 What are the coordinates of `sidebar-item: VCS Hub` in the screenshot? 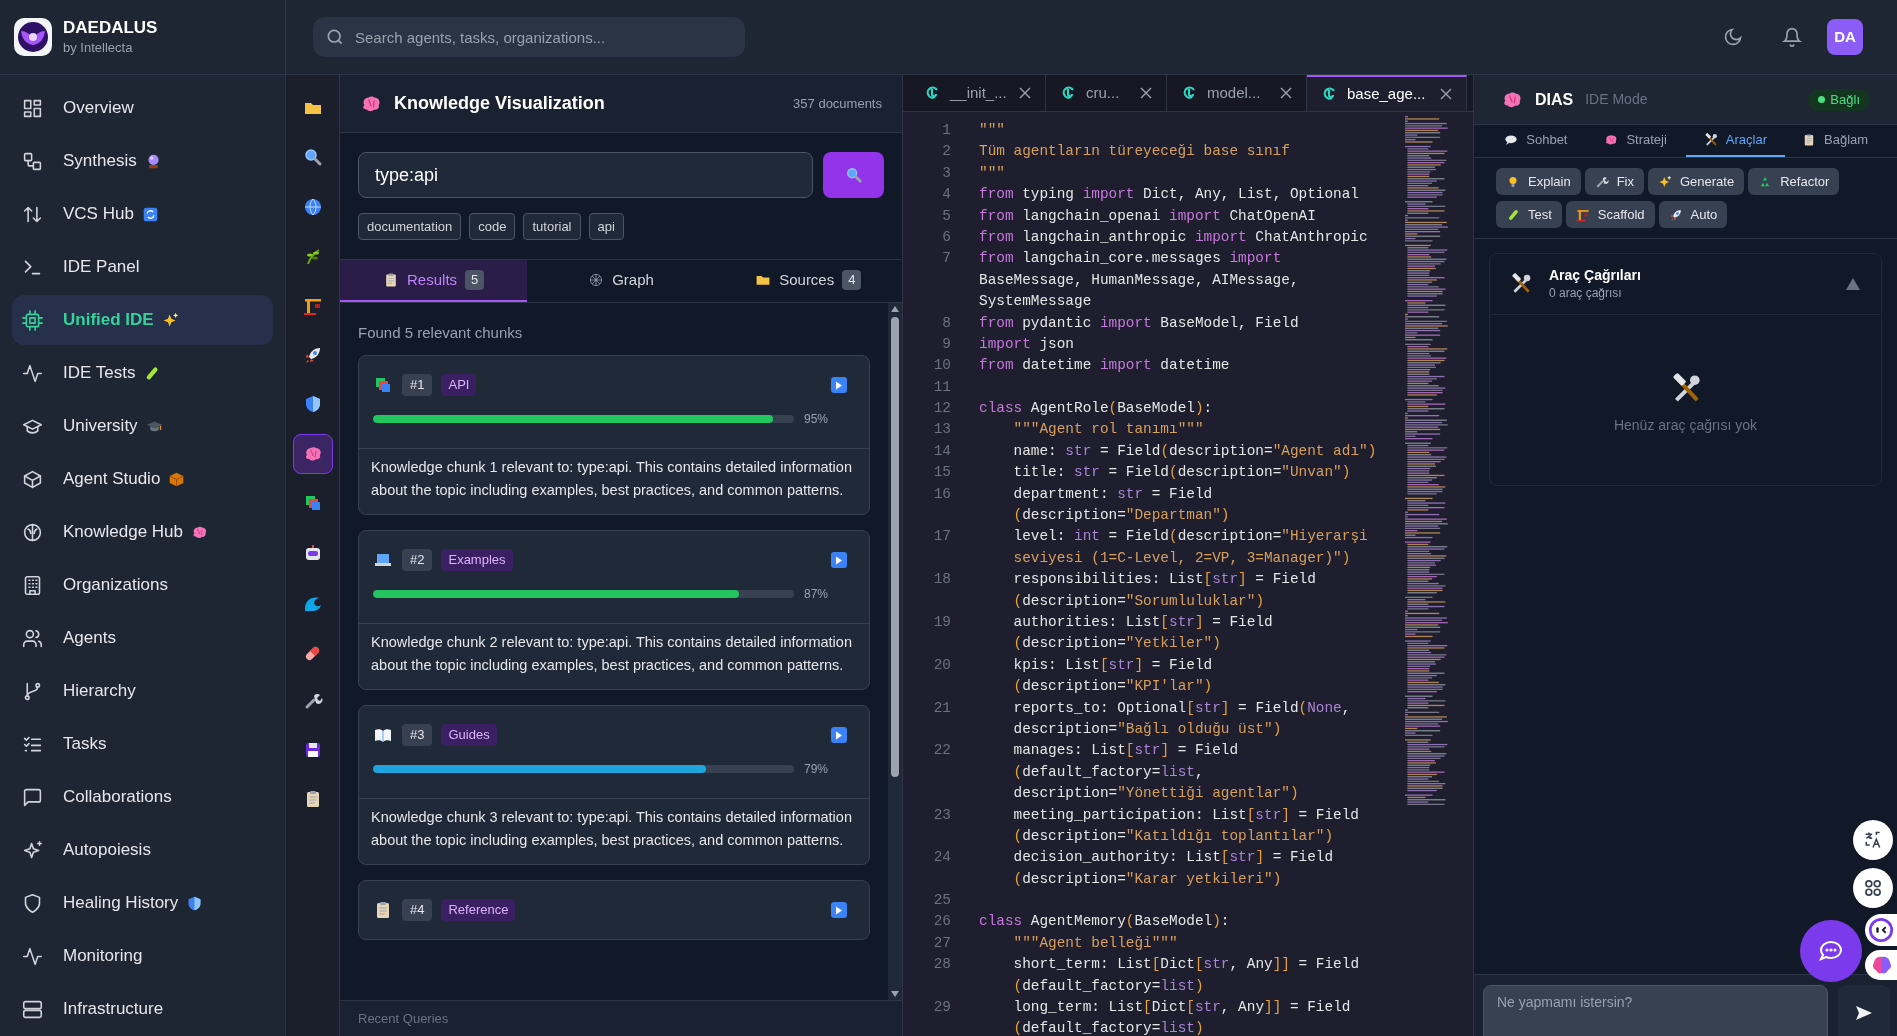 It's located at (142, 214).